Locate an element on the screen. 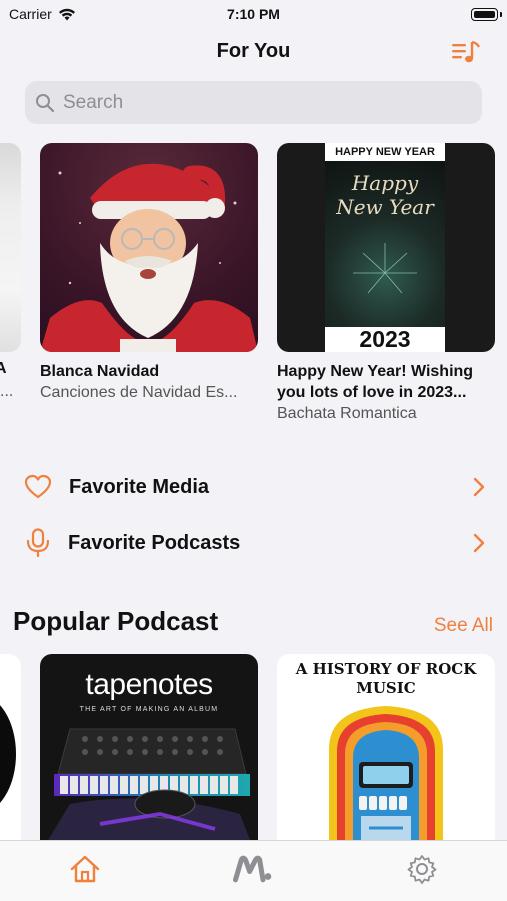  status-bar: Carrier 7:10 PM is located at coordinates (253, 15).